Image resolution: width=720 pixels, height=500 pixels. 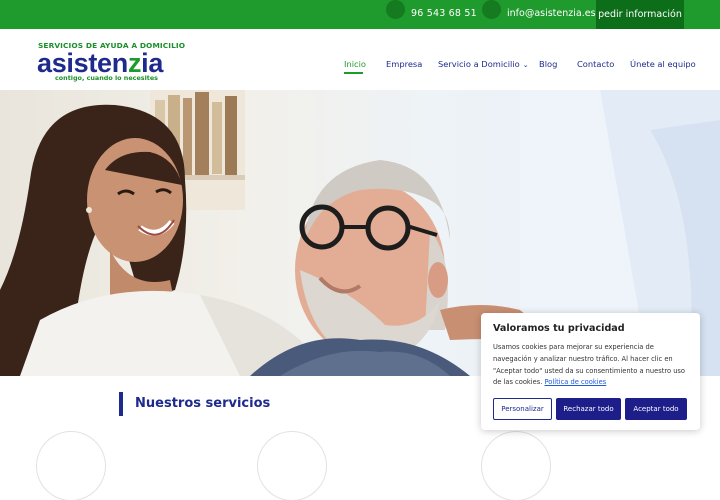 I want to click on request-info-button: pedir información, so click(x=640, y=14).